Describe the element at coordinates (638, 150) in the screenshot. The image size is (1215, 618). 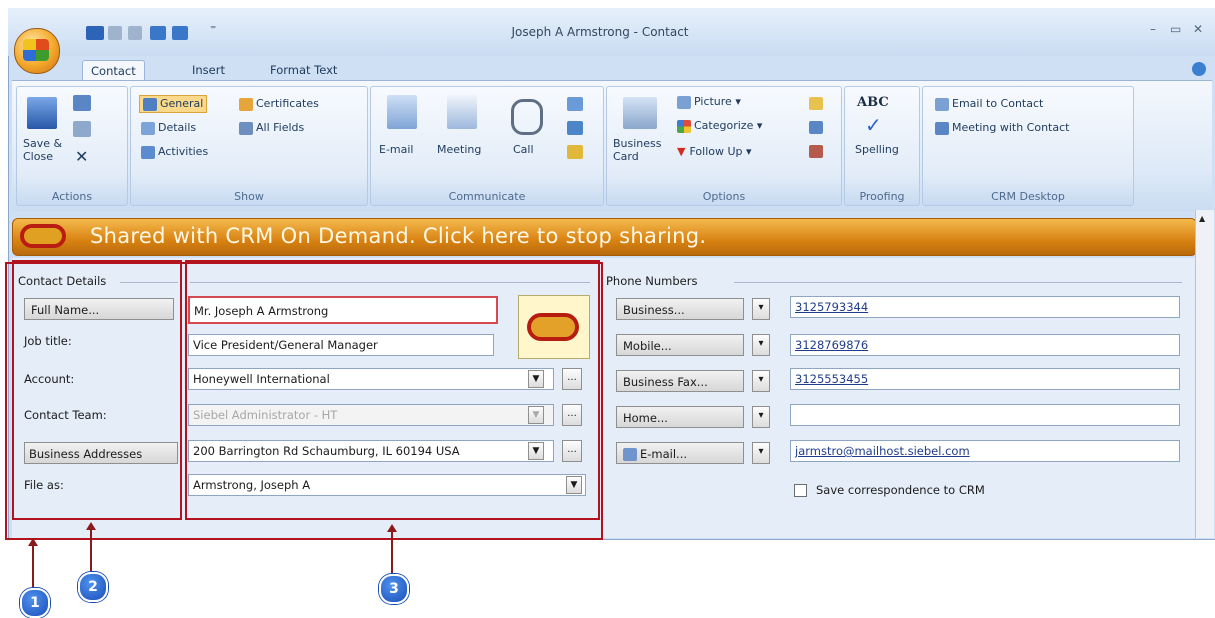
I see `business-card-button: Business Card` at that location.